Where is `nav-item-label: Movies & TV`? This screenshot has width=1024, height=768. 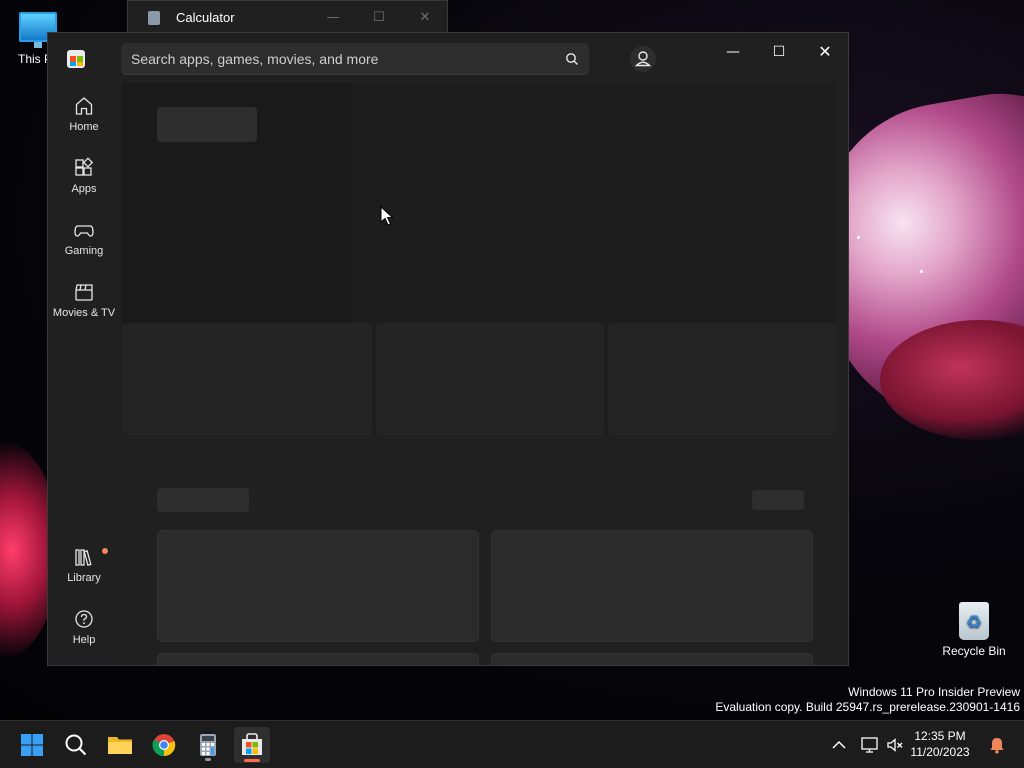 nav-item-label: Movies & TV is located at coordinates (84, 313).